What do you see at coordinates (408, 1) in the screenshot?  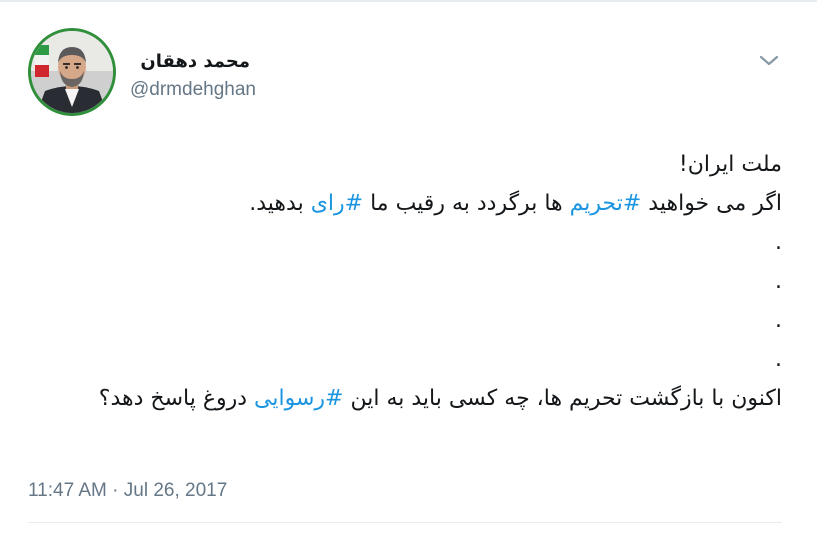 I see `top-divider` at bounding box center [408, 1].